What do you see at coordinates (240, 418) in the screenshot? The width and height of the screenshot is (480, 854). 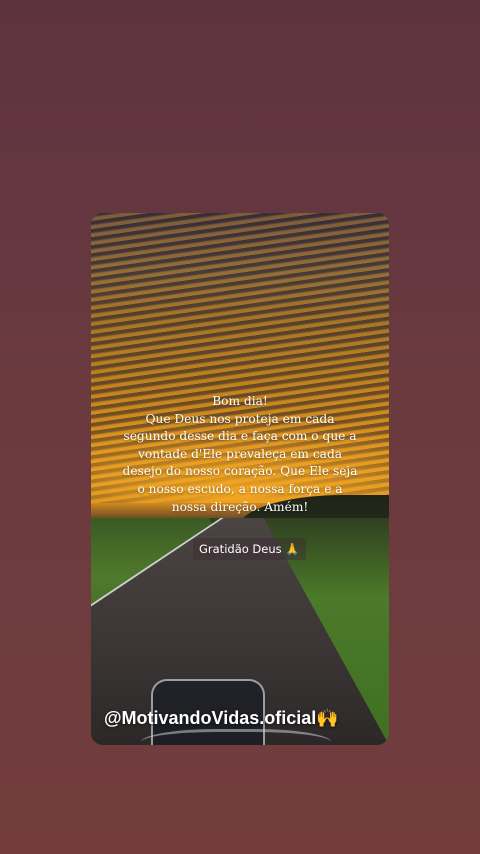 I see `message-line: Que Deus nos proteja em cada` at bounding box center [240, 418].